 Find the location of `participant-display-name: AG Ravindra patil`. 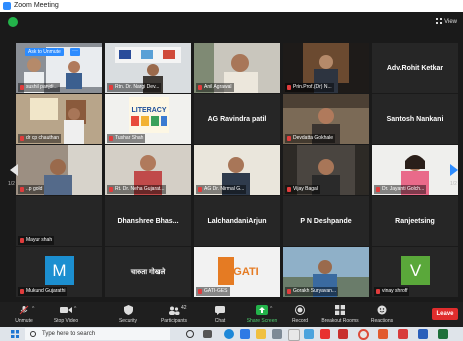

participant-display-name: AG Ravindra patil is located at coordinates (237, 119).